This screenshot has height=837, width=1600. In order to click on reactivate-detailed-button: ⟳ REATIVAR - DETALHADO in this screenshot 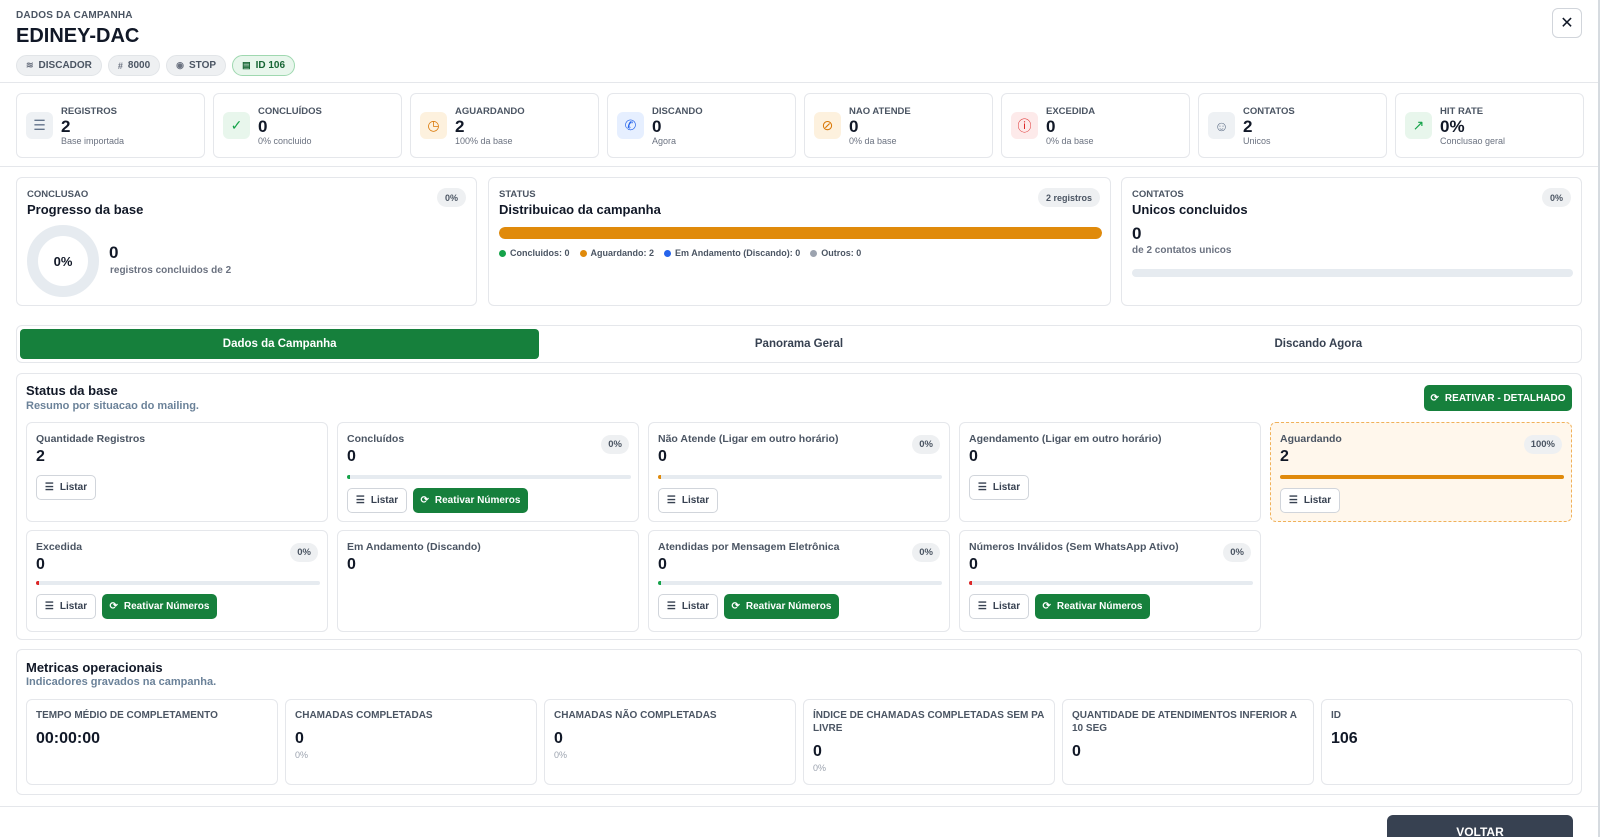, I will do `click(1498, 398)`.